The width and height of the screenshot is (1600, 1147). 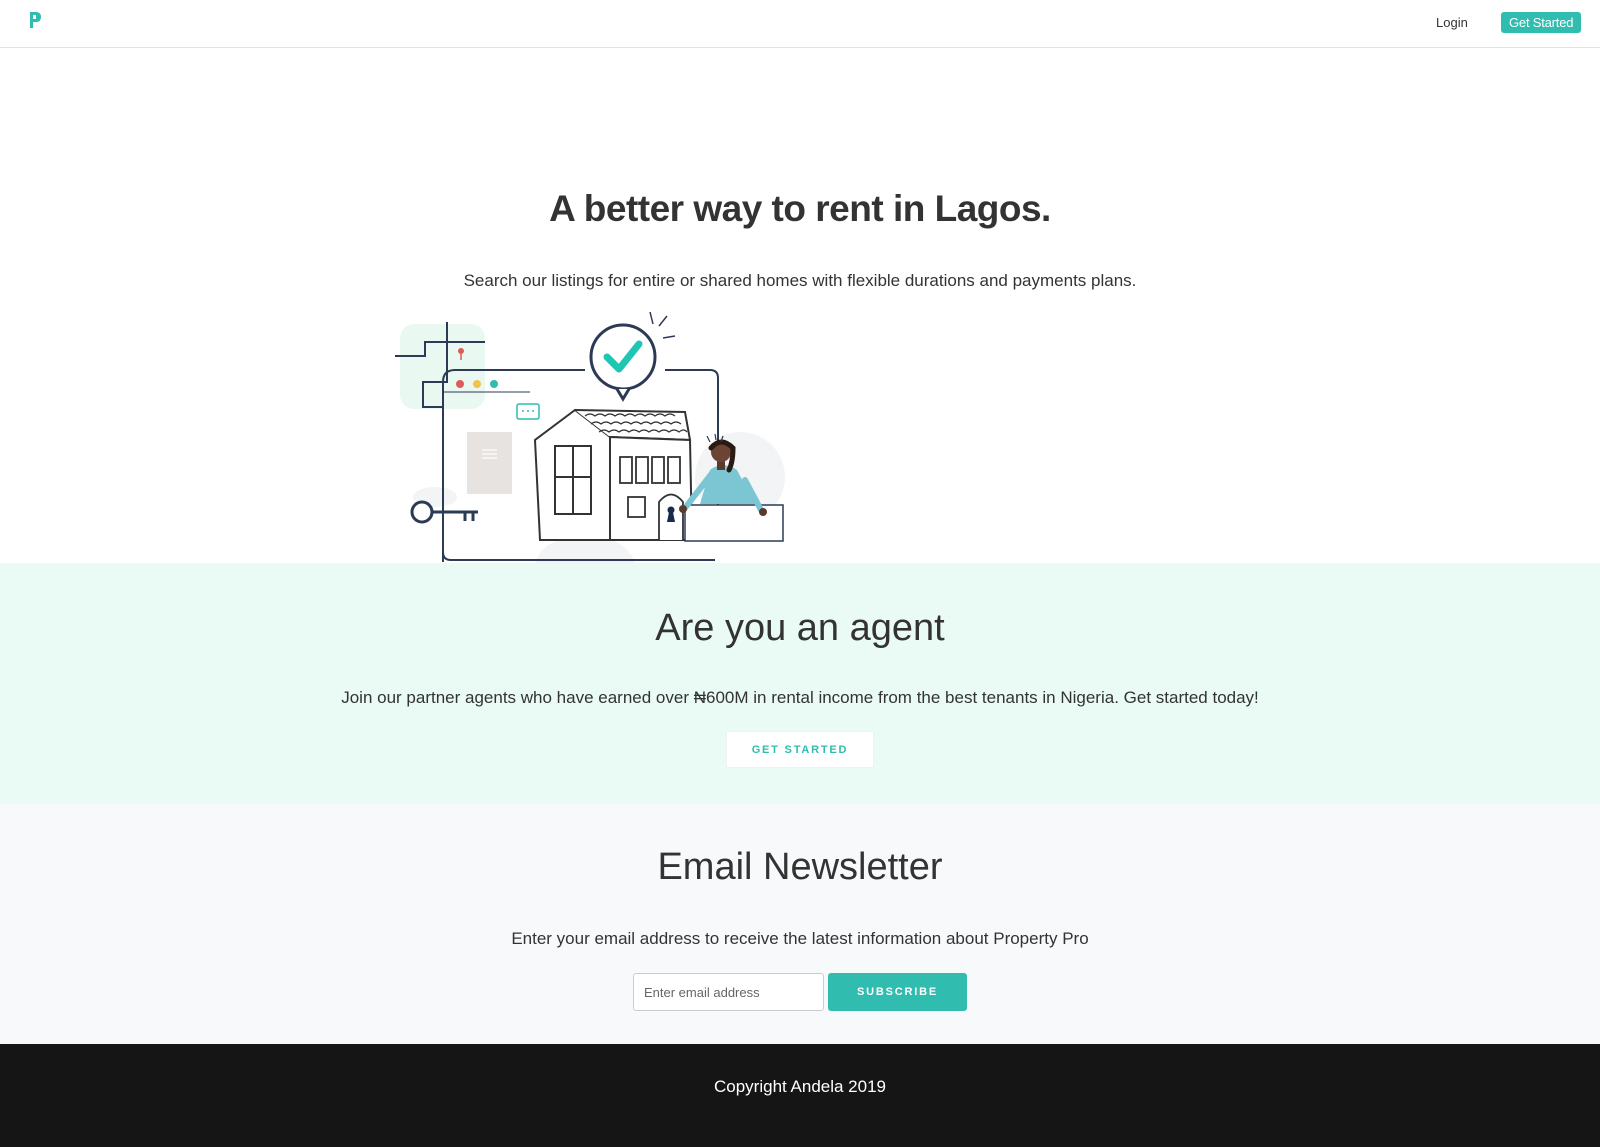 What do you see at coordinates (590, 455) in the screenshot?
I see `house-rental-illustration` at bounding box center [590, 455].